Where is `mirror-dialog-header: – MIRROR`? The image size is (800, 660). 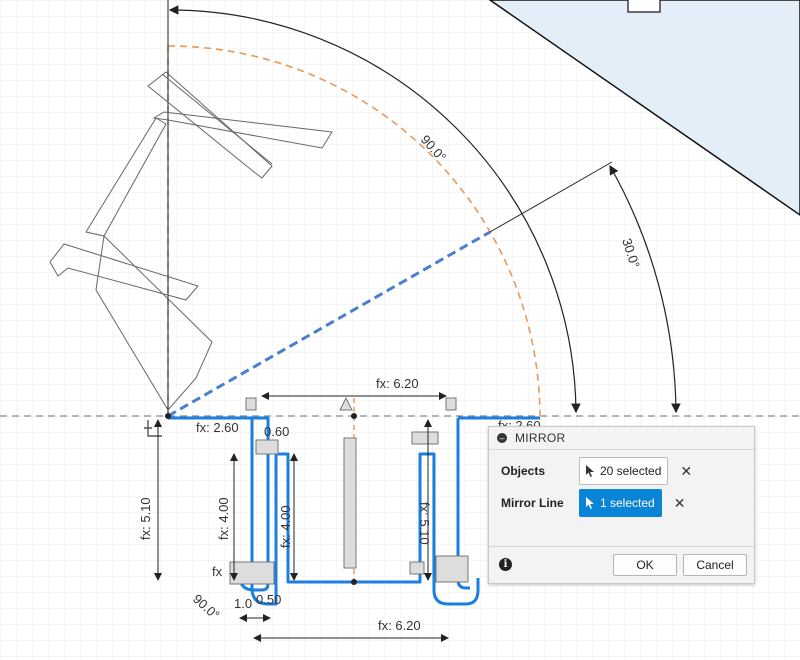 mirror-dialog-header: – MIRROR is located at coordinates (621, 438).